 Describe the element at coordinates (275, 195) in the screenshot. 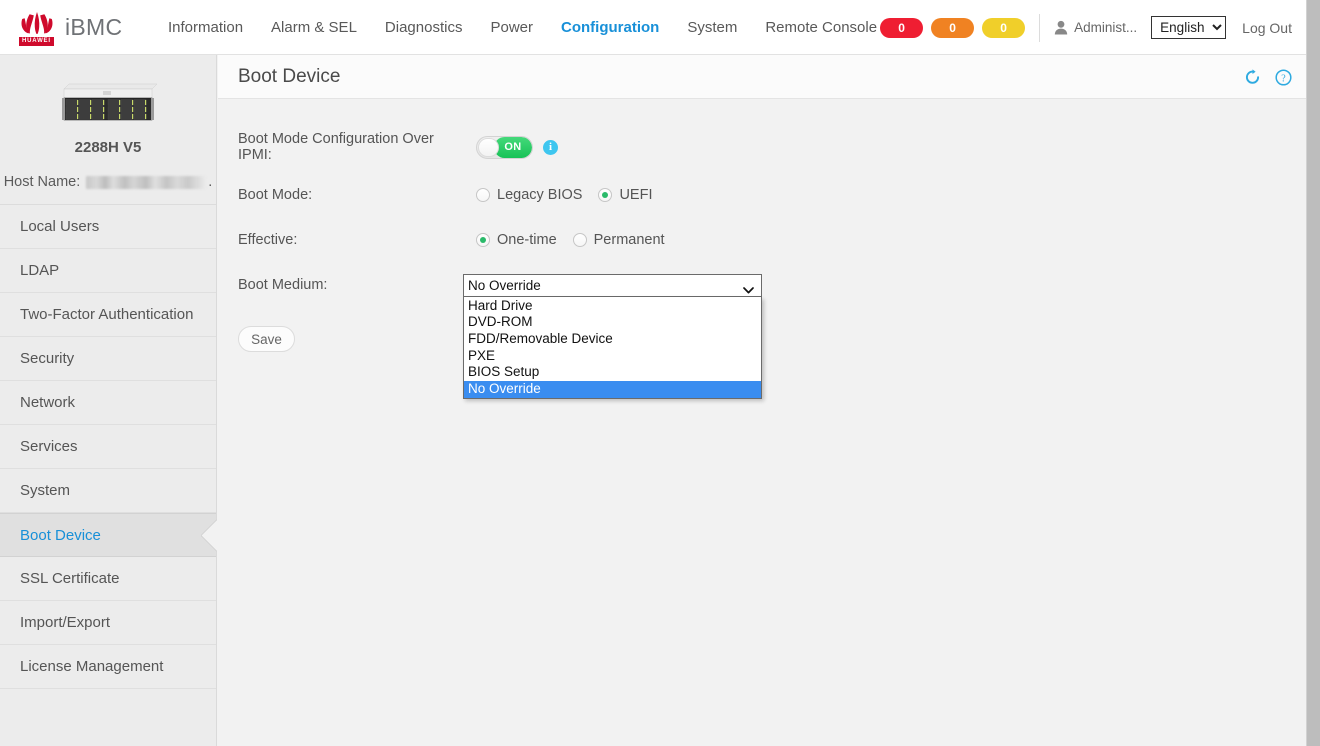

I see `boot-mode-label: Boot Mode:` at that location.